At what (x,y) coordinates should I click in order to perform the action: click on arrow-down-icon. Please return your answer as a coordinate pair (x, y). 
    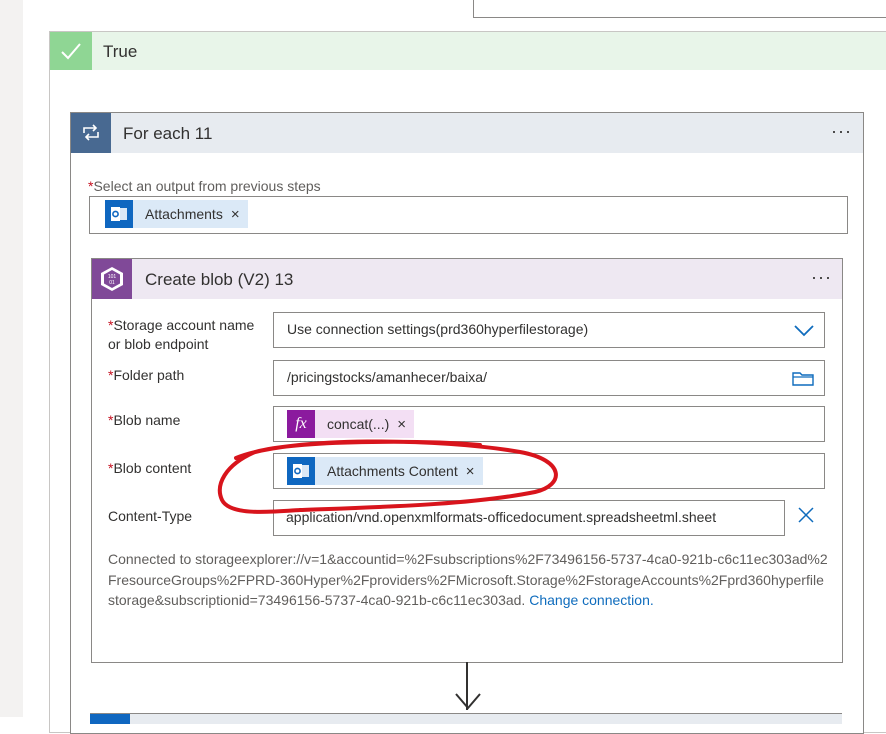
    Looking at the image, I should click on (468, 701).